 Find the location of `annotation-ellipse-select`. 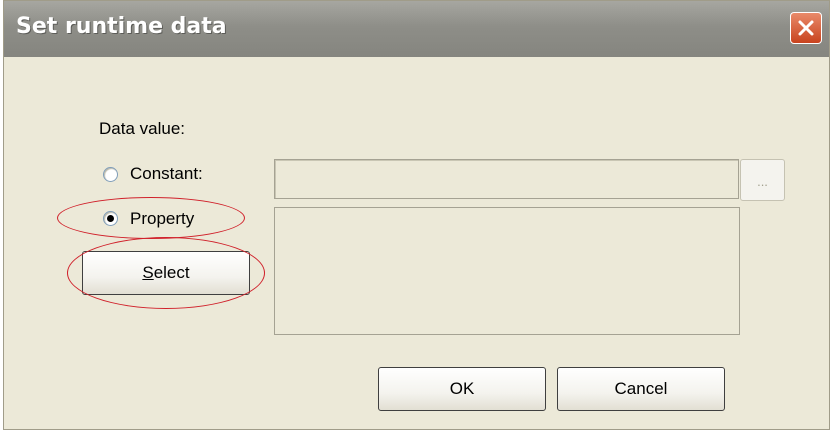

annotation-ellipse-select is located at coordinates (166, 273).